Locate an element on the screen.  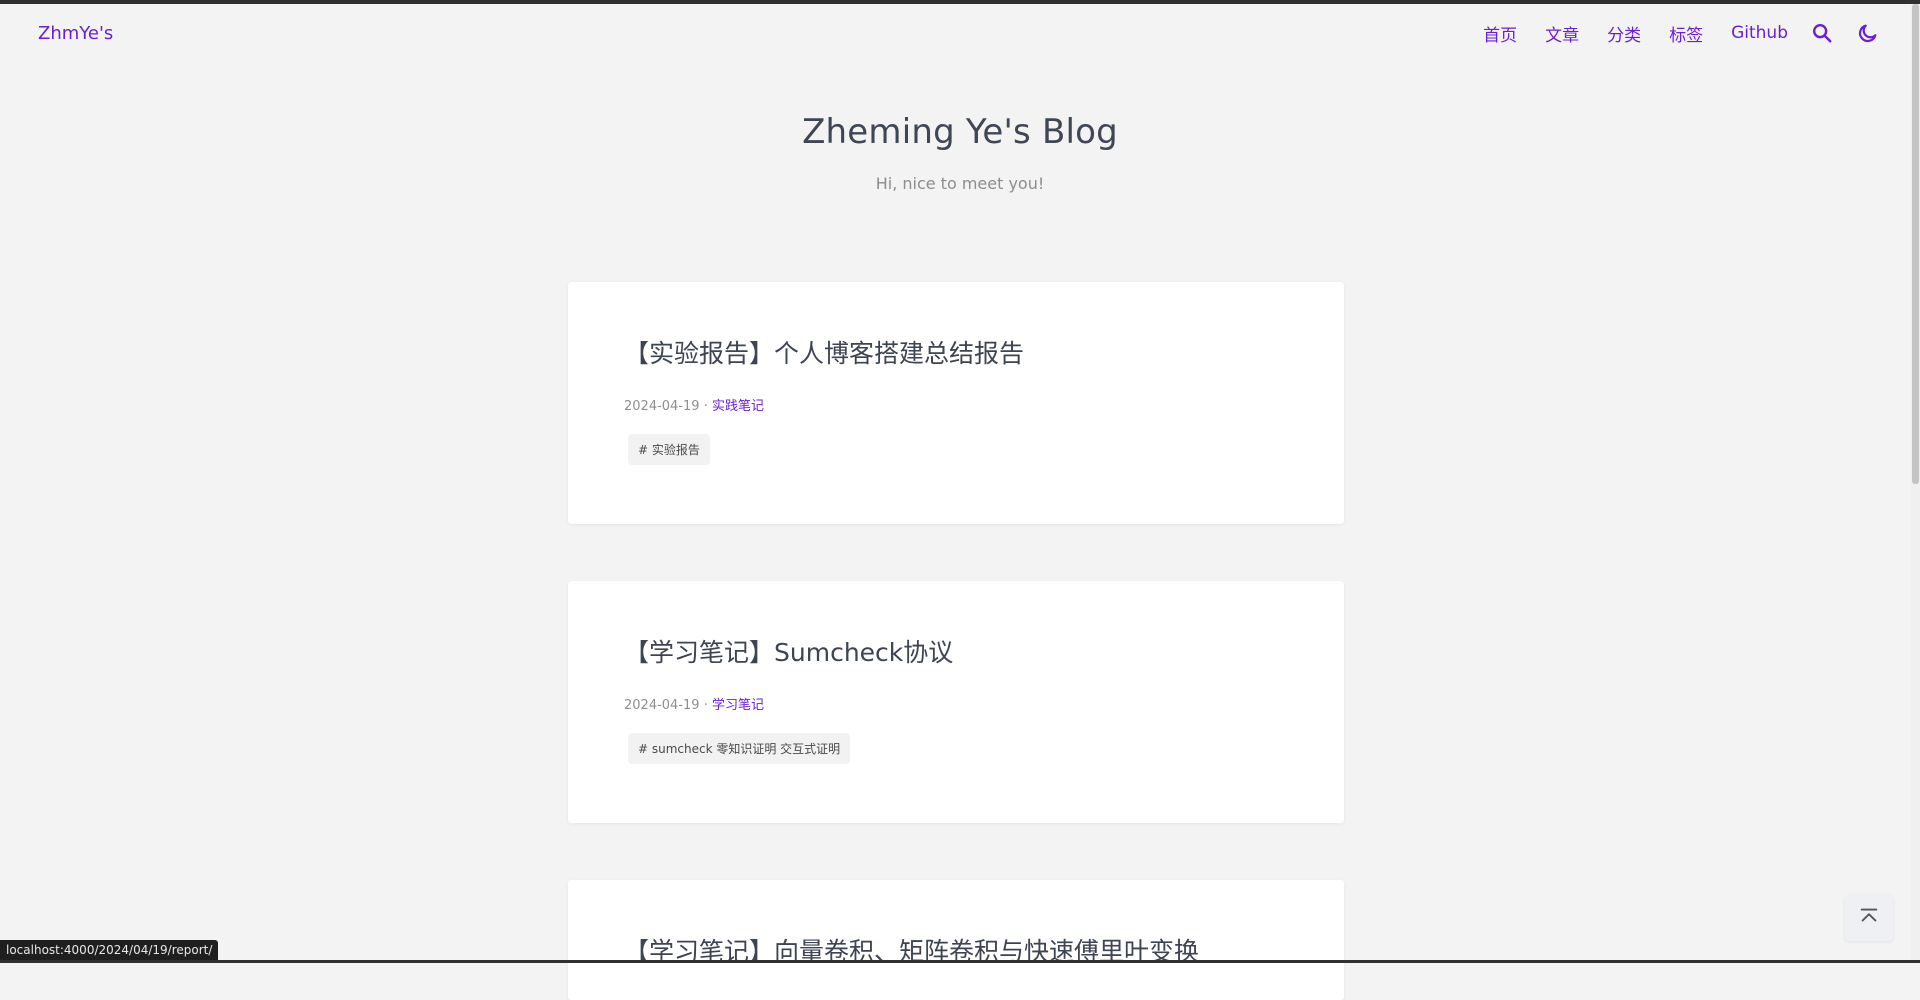
post-meta: 2024-04-19 · 学习笔记 is located at coordinates (694, 703).